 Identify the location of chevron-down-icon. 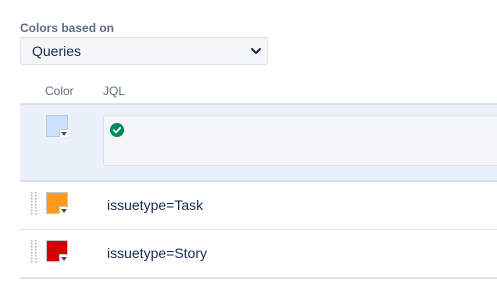
(256, 51).